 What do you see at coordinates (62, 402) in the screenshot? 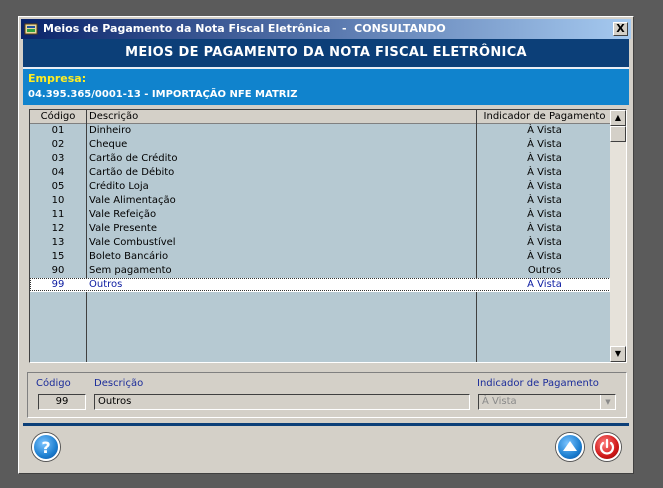
I see `codigo-field: 99` at bounding box center [62, 402].